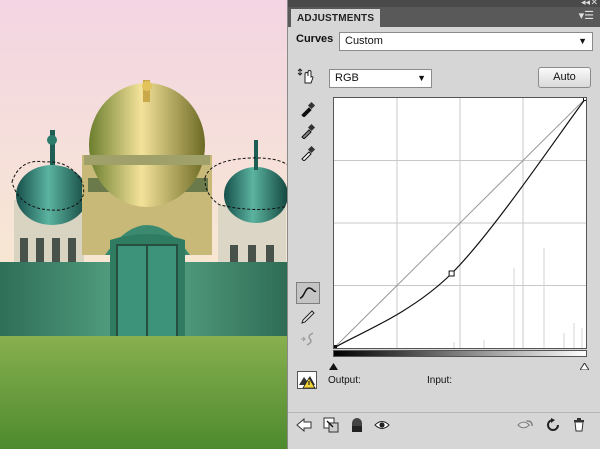  What do you see at coordinates (585, 3) in the screenshot?
I see `collapse-icon: ◂◂` at bounding box center [585, 3].